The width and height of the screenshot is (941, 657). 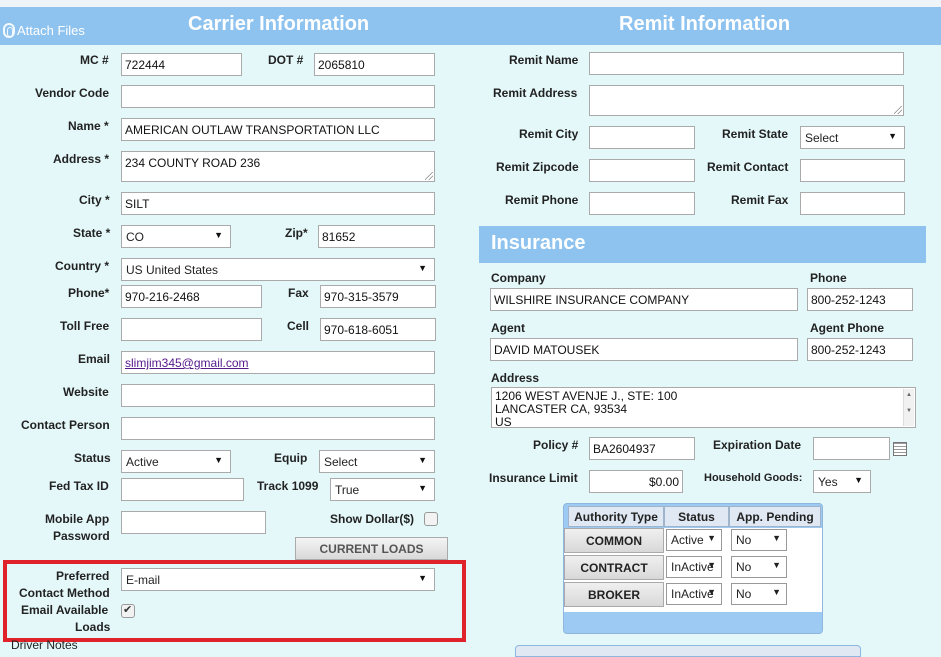 I want to click on email-input: slimjim345@gmail.com, so click(x=278, y=362).